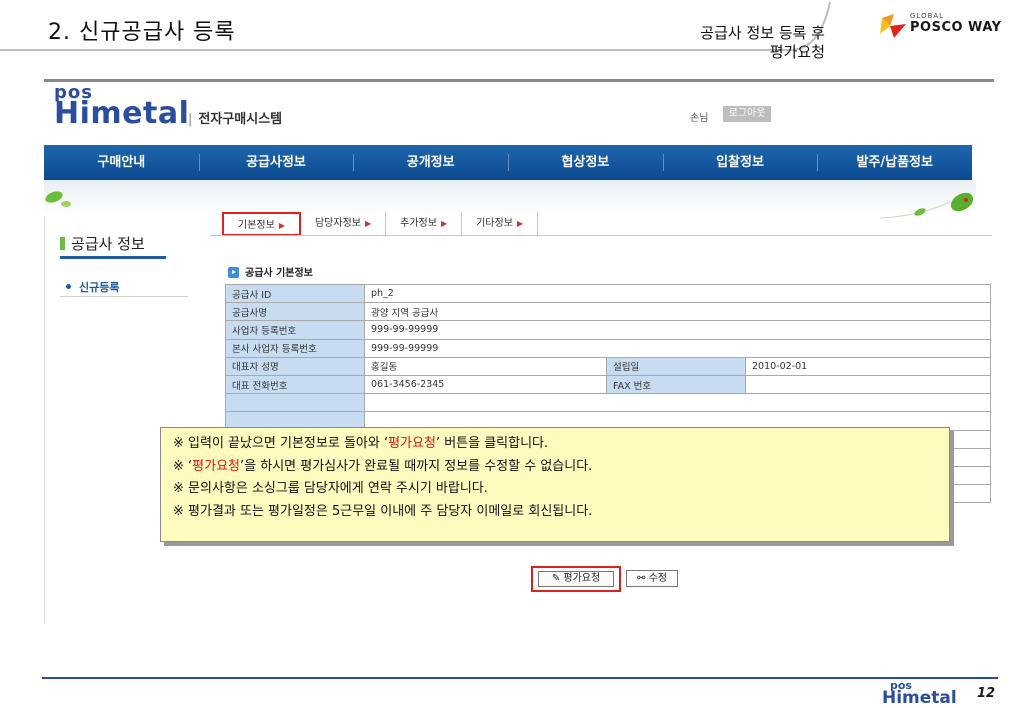 The height and width of the screenshot is (708, 1023). What do you see at coordinates (113, 257) in the screenshot?
I see `sidebar-title-underline` at bounding box center [113, 257].